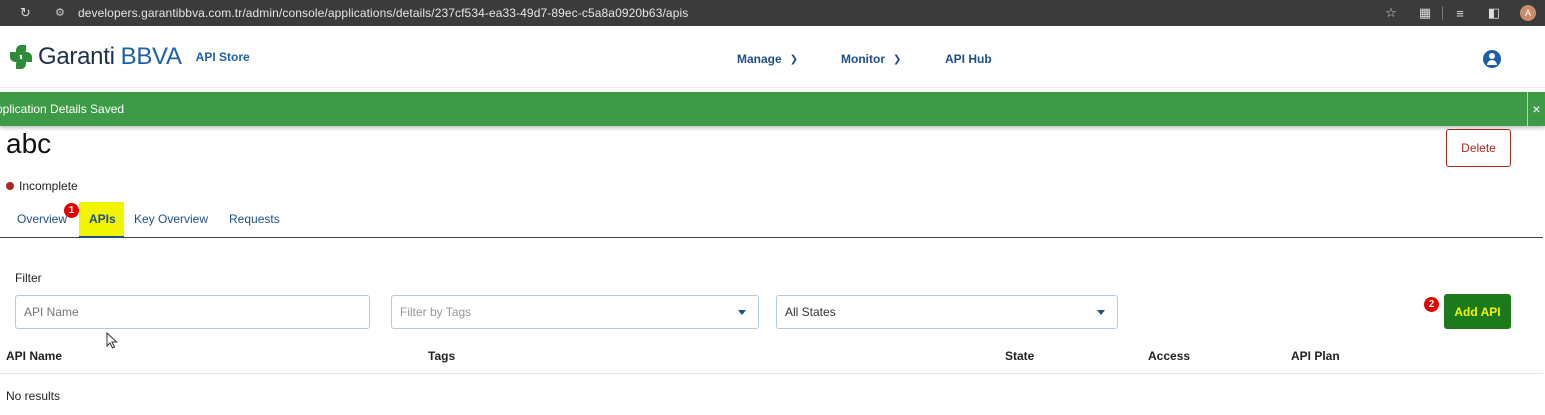  I want to click on avatar: A, so click(1528, 13).